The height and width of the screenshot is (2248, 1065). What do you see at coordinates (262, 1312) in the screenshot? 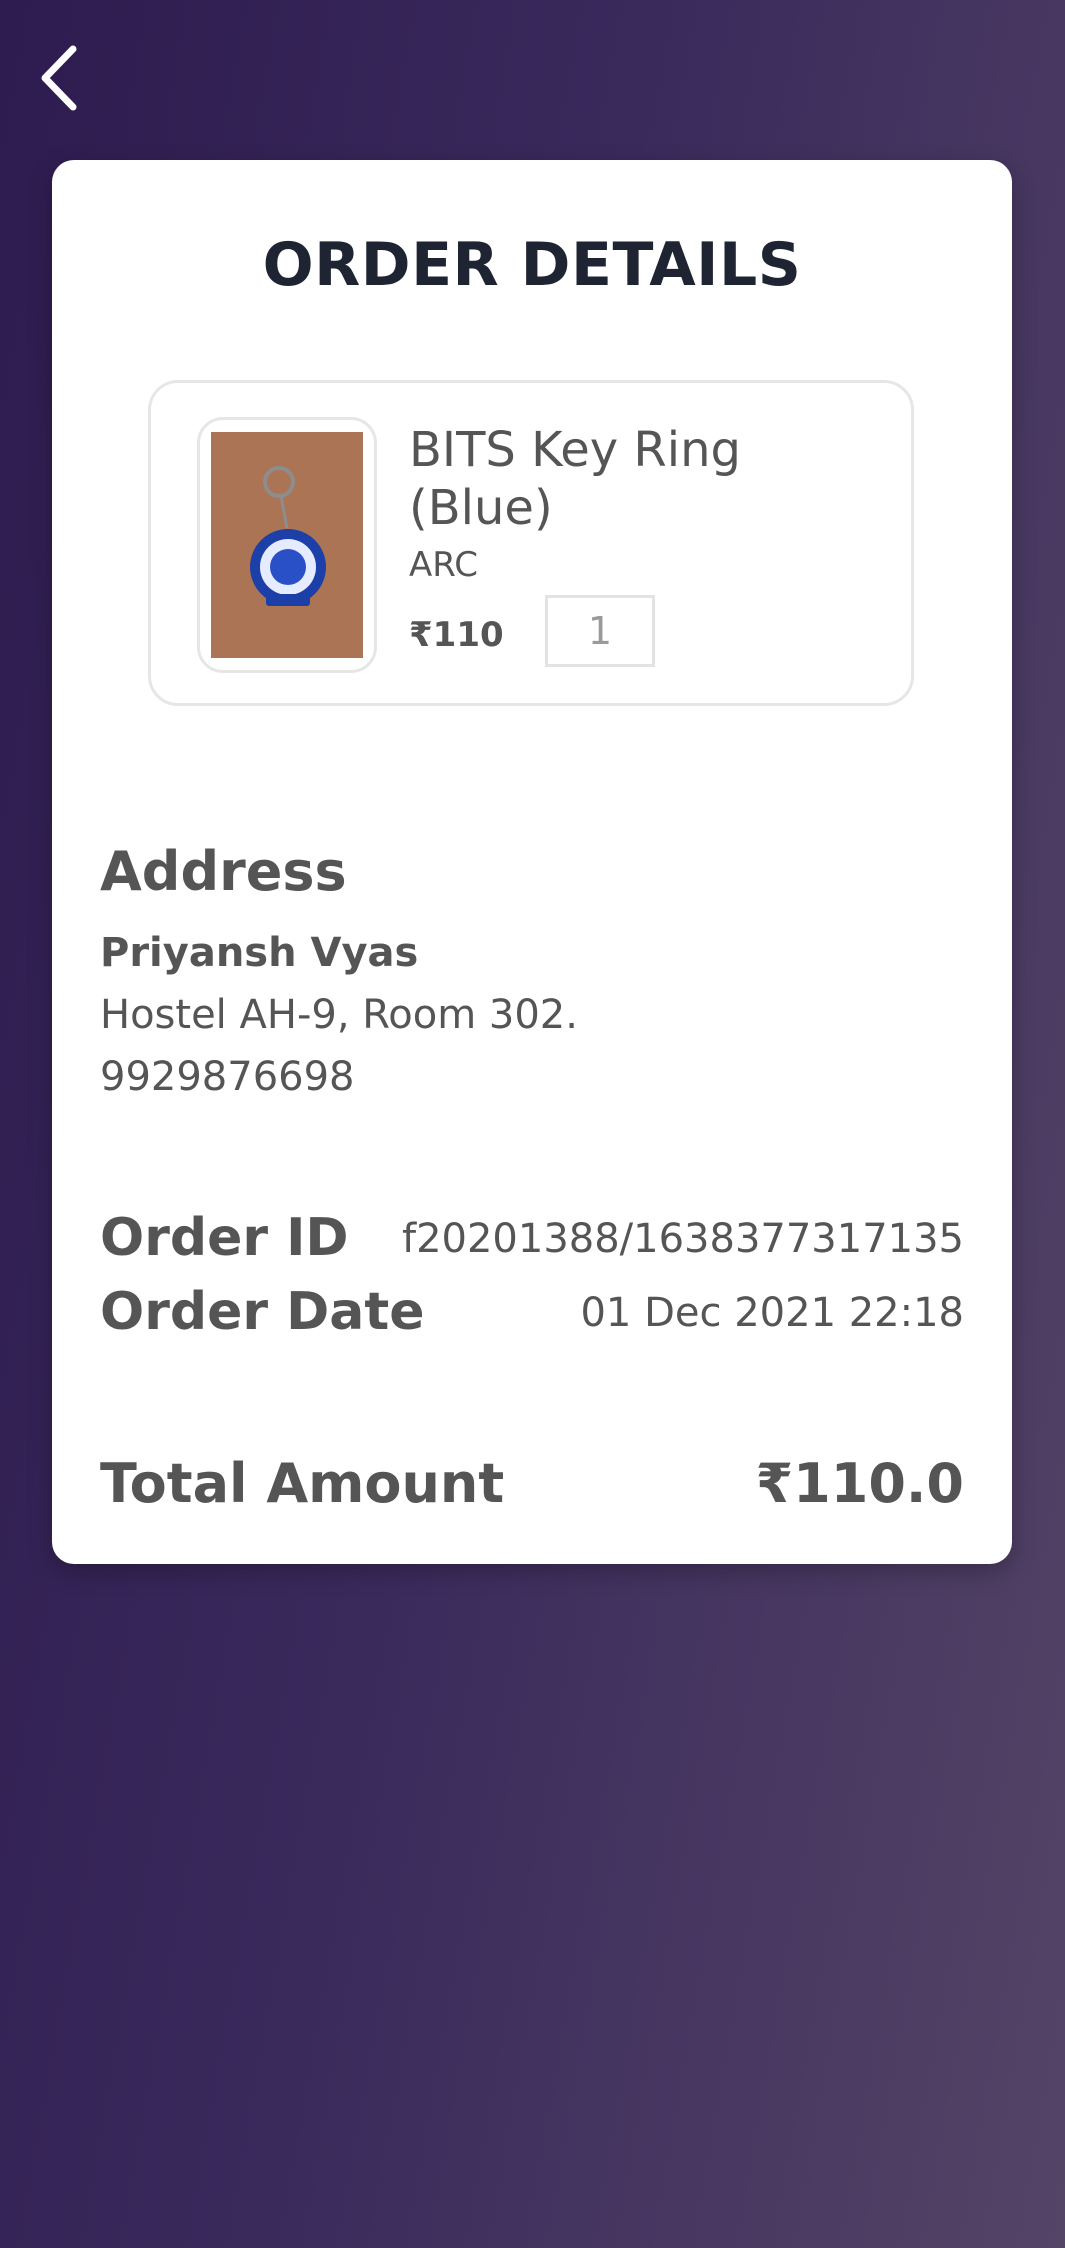
I see `order-date-label: Order Date` at bounding box center [262, 1312].